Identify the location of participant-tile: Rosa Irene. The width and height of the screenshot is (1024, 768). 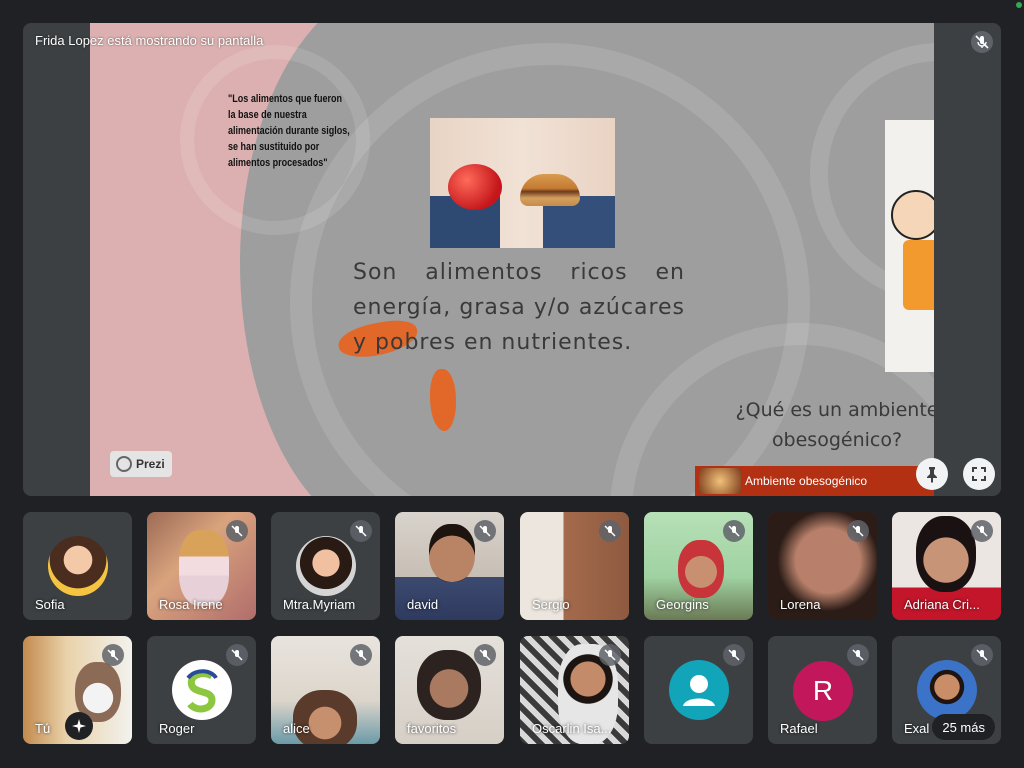
(201, 566).